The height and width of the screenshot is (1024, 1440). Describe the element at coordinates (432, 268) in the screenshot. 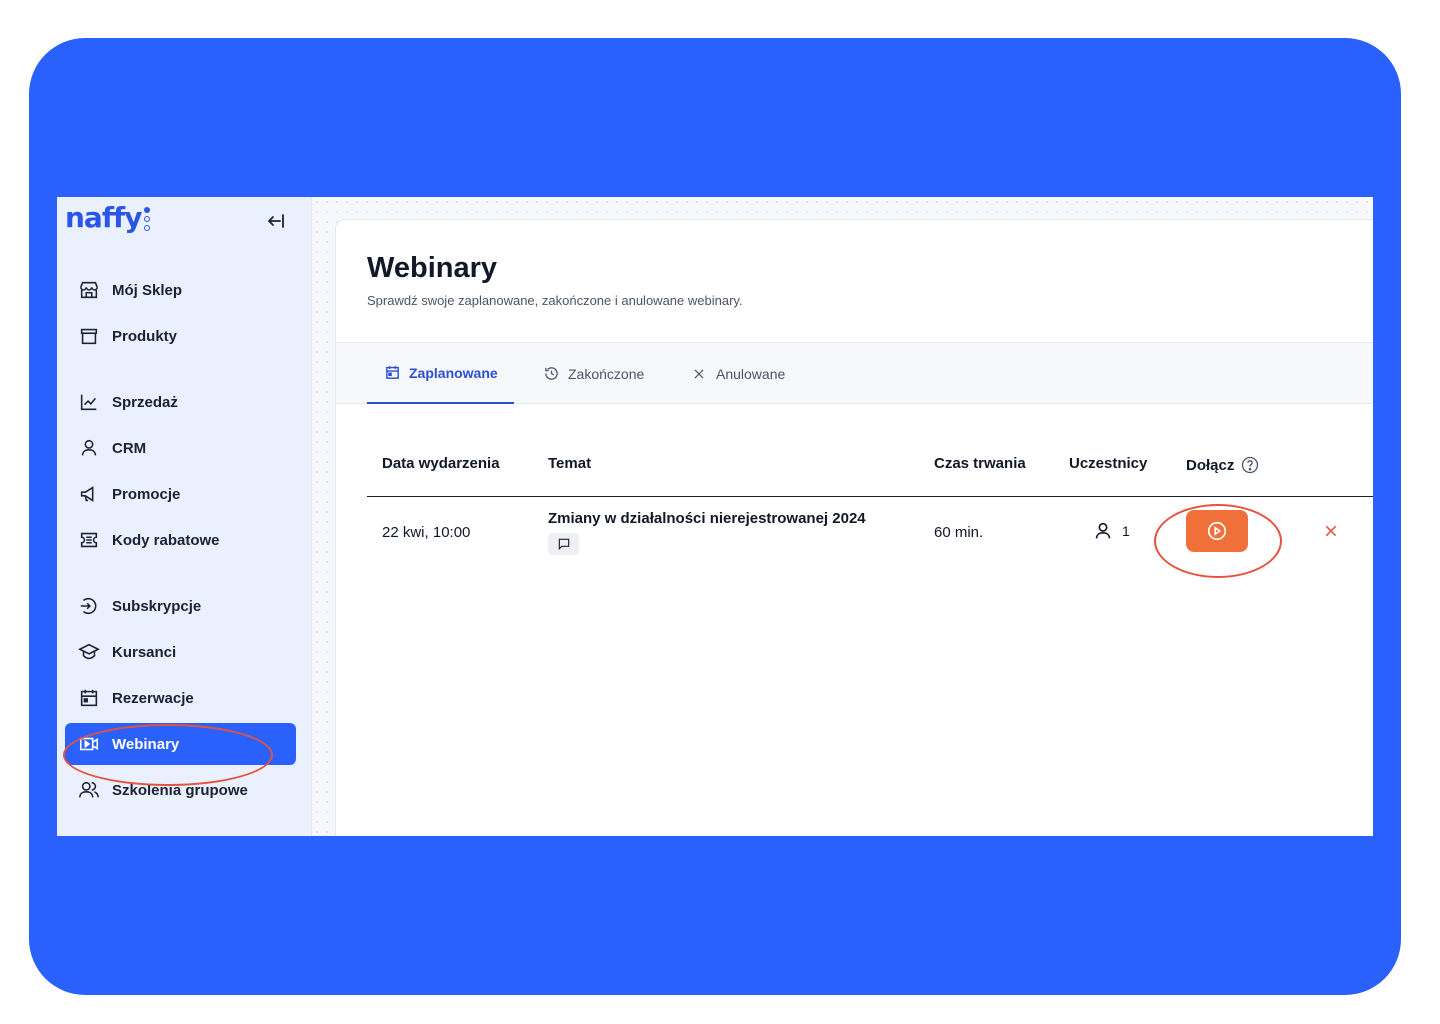

I see `page-title: Webinary` at that location.